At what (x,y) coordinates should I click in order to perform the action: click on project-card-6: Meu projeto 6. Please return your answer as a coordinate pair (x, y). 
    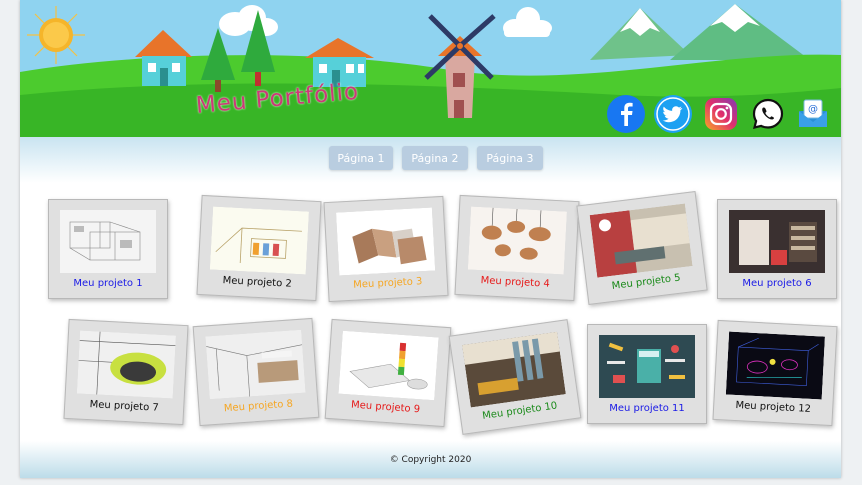
    Looking at the image, I should click on (777, 249).